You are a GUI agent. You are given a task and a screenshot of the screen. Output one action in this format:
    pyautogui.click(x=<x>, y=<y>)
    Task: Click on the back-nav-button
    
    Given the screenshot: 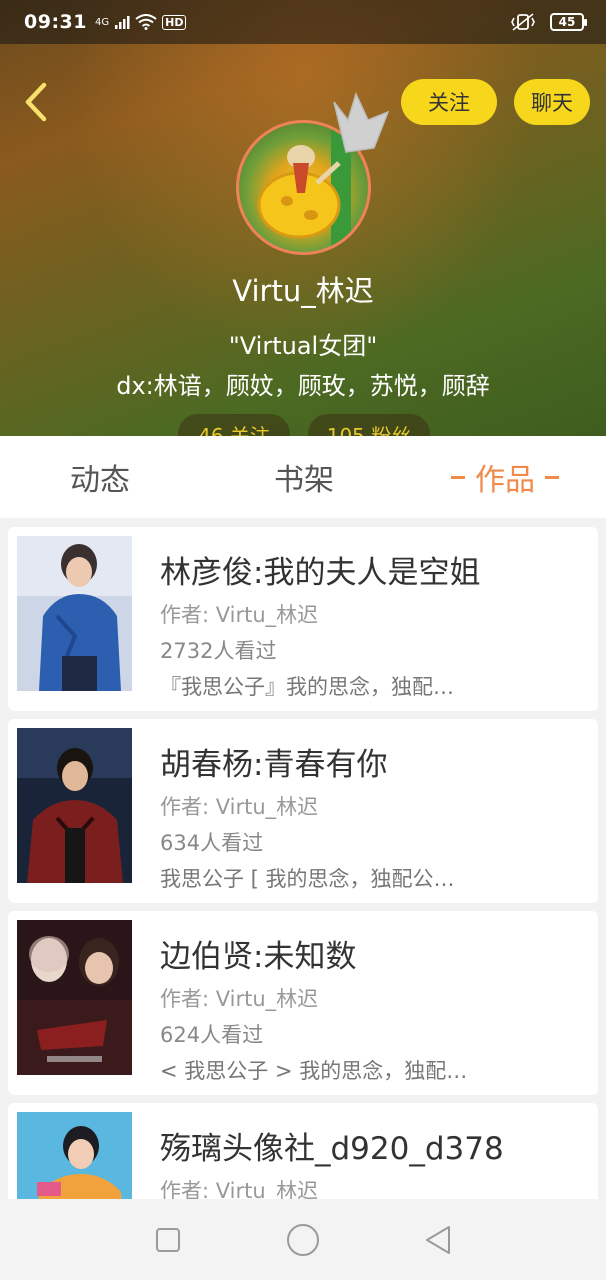 What is the action you would take?
    pyautogui.click(x=438, y=1240)
    